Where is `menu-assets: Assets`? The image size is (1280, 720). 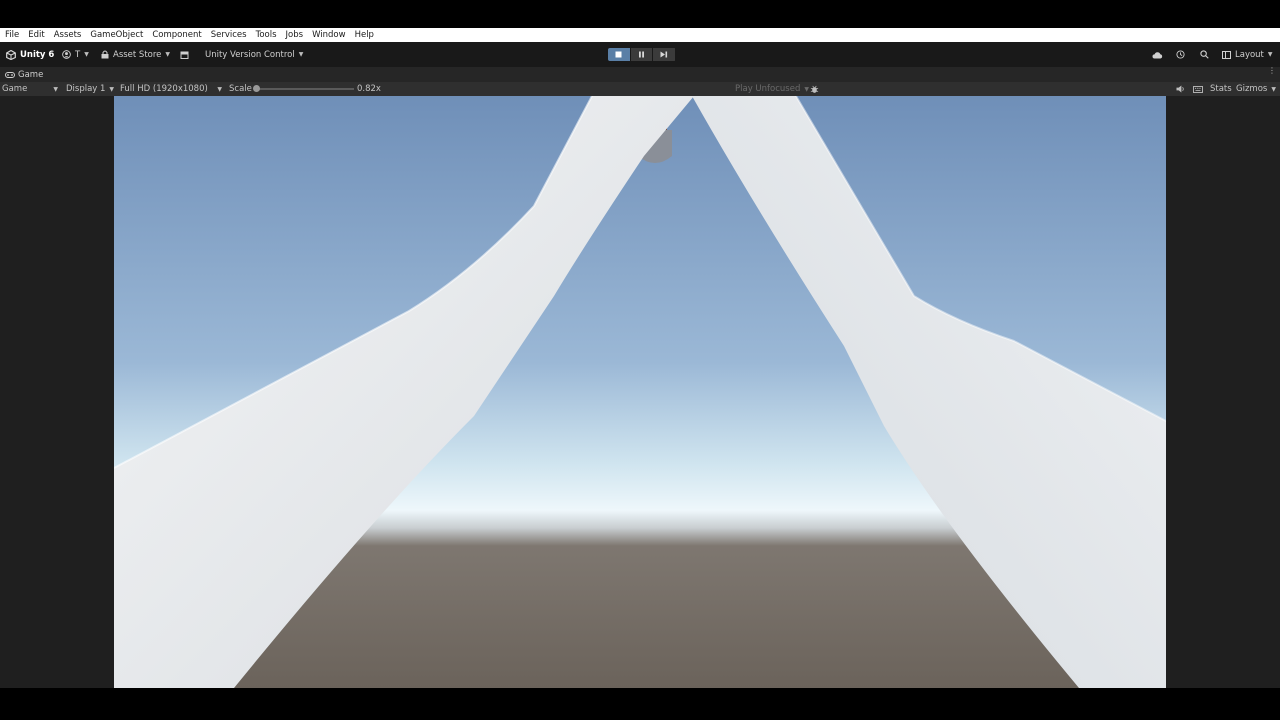
menu-assets: Assets is located at coordinates (67, 35).